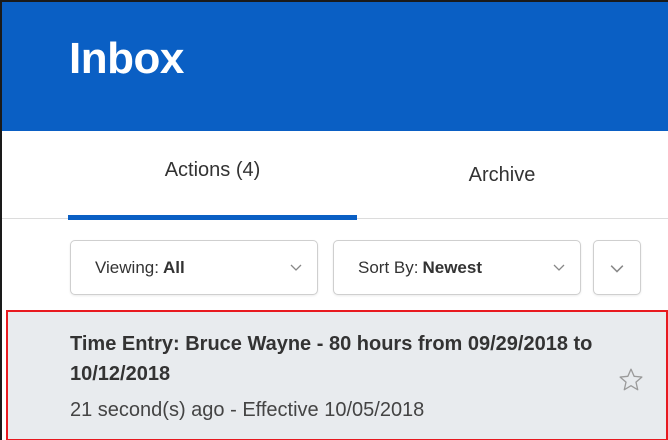  I want to click on more-filters-button, so click(617, 267).